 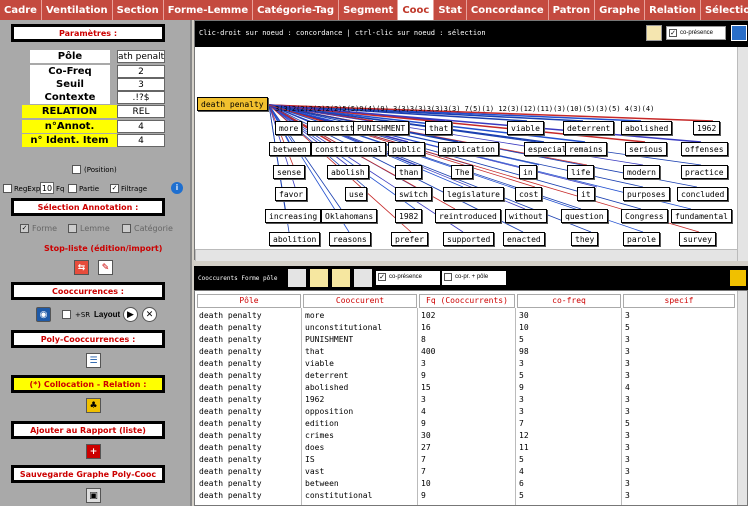 I want to click on tab-relation: Relation, so click(x=673, y=10).